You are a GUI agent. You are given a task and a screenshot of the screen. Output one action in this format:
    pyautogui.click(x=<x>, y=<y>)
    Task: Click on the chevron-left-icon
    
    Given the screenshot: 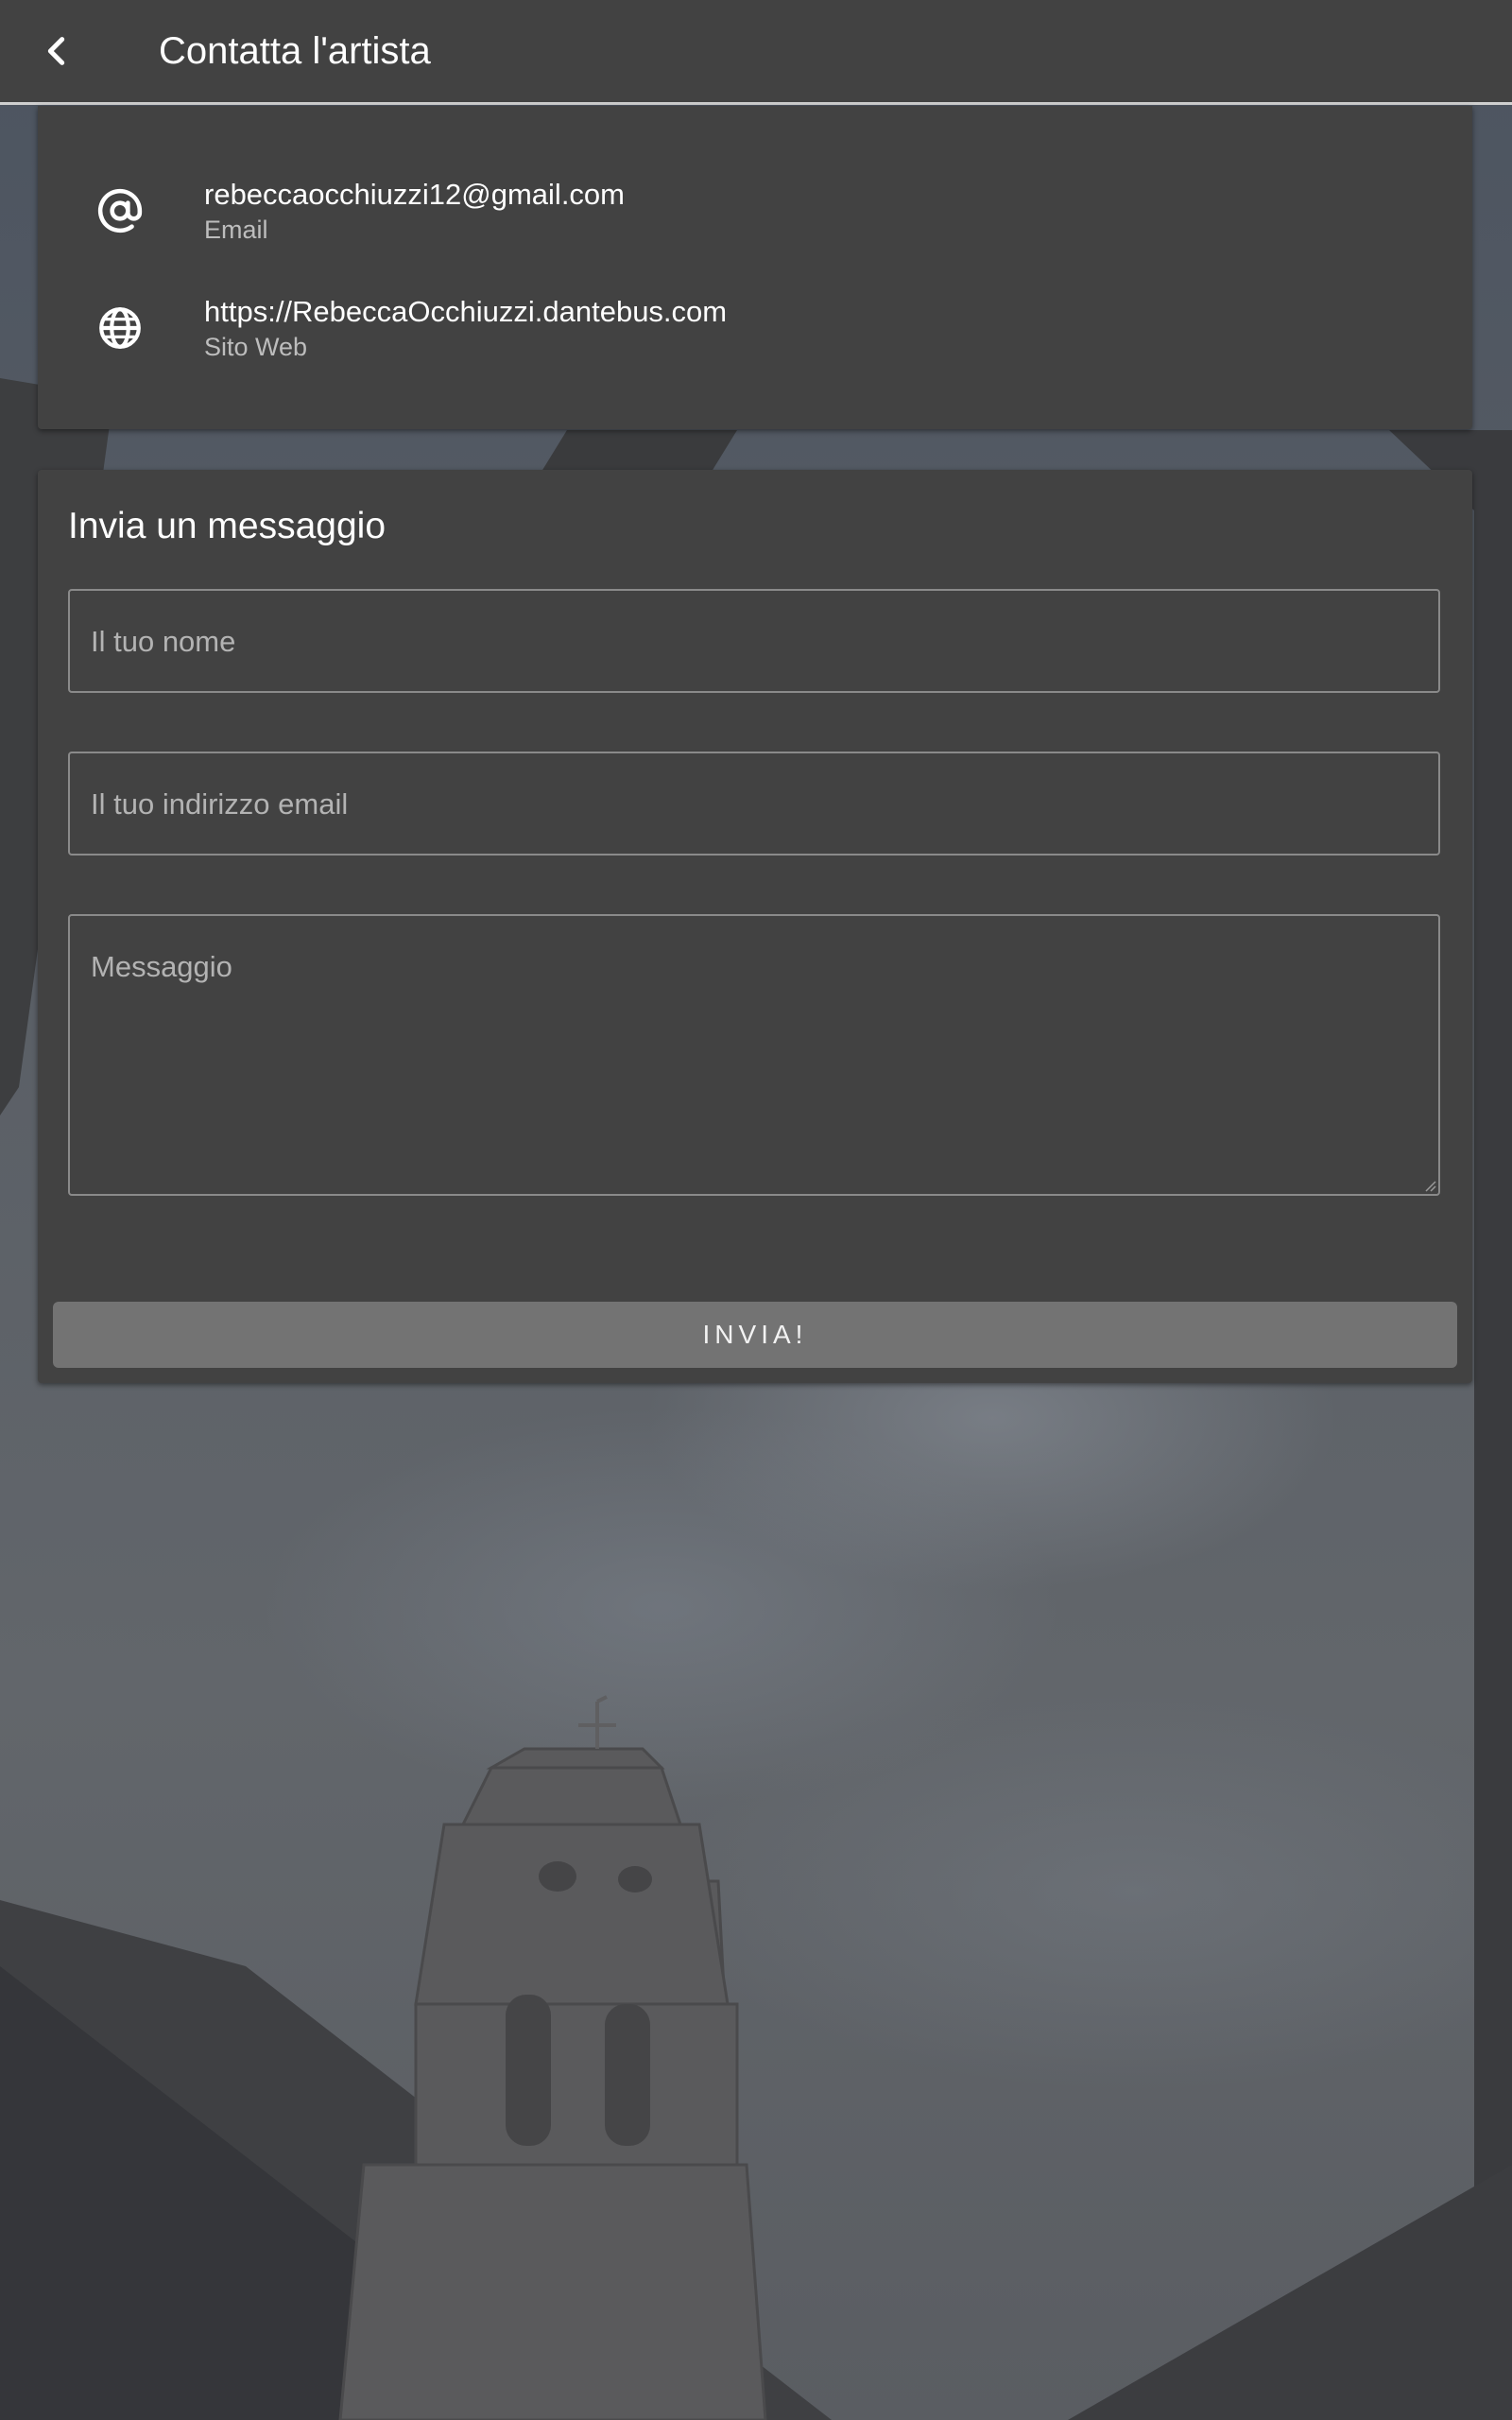 What is the action you would take?
    pyautogui.click(x=56, y=51)
    